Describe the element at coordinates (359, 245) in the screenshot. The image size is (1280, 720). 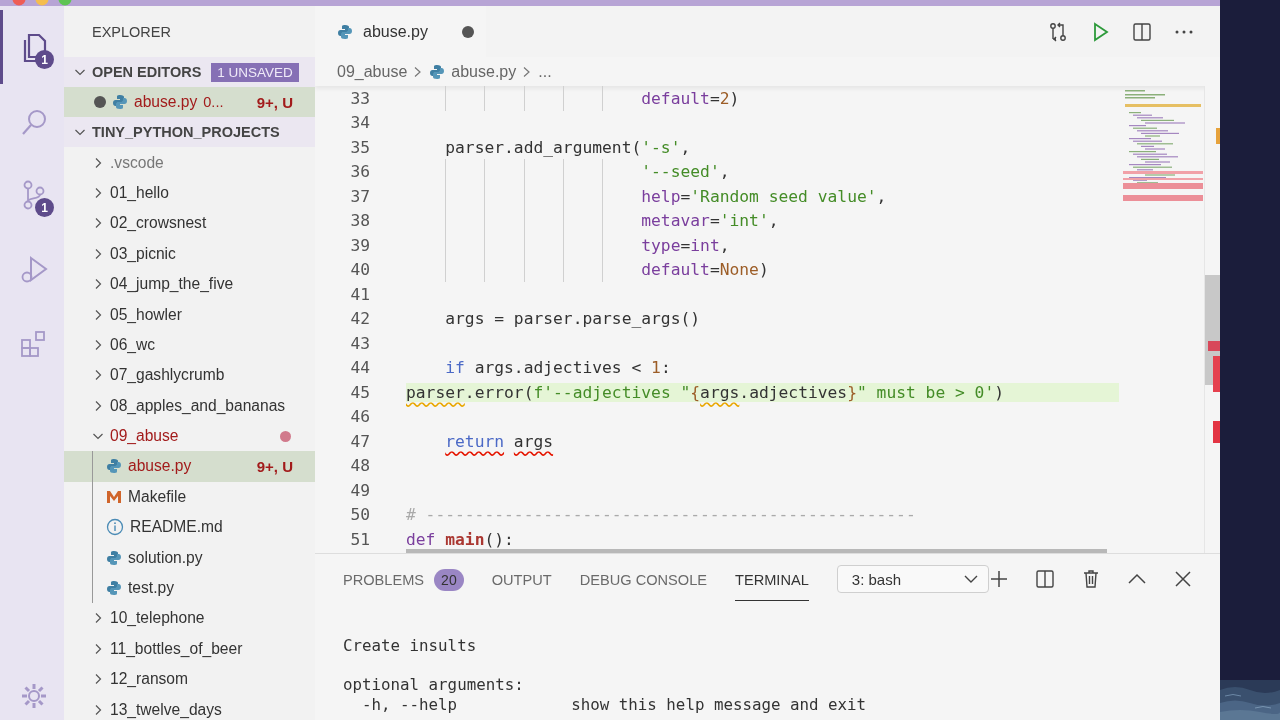
I see `line-number: 39` at that location.